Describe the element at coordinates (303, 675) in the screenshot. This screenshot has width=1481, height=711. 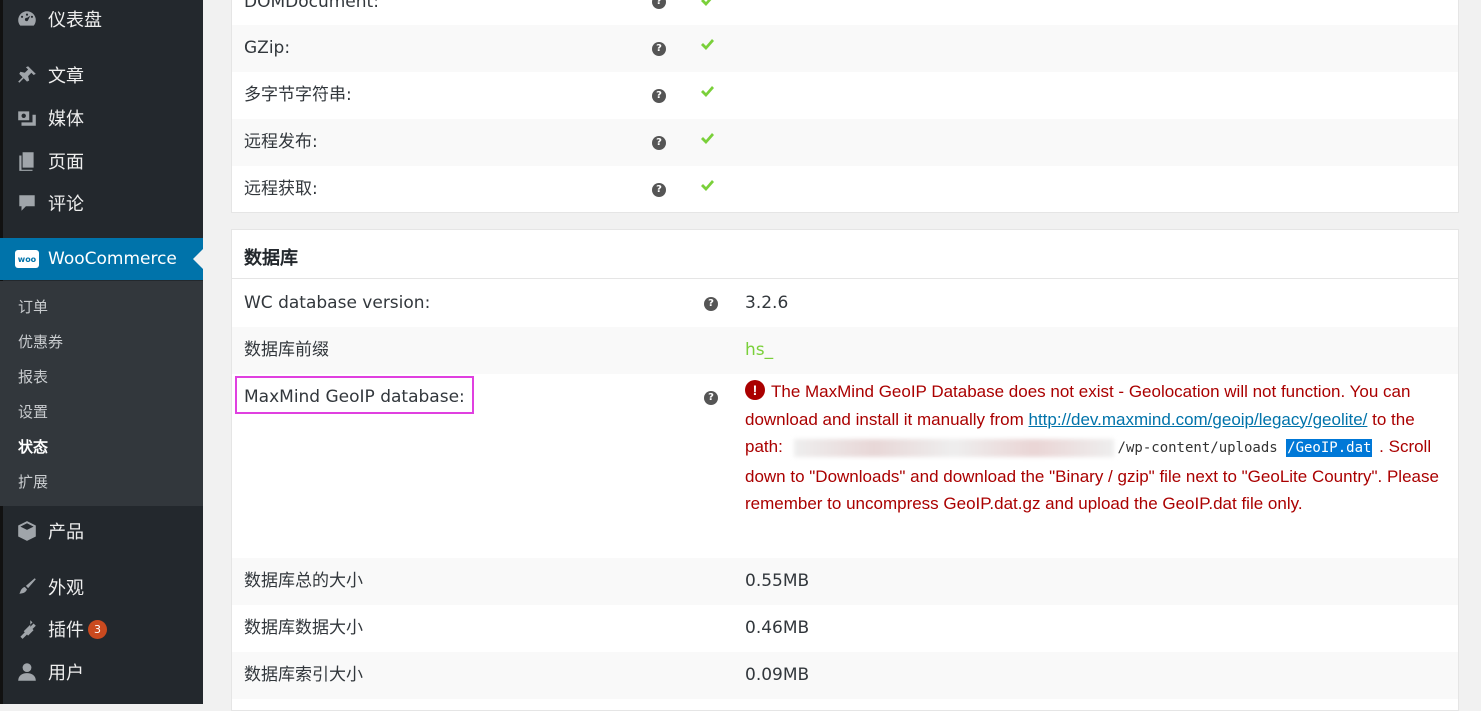
I see `row-label: 数据库索引大小` at that location.